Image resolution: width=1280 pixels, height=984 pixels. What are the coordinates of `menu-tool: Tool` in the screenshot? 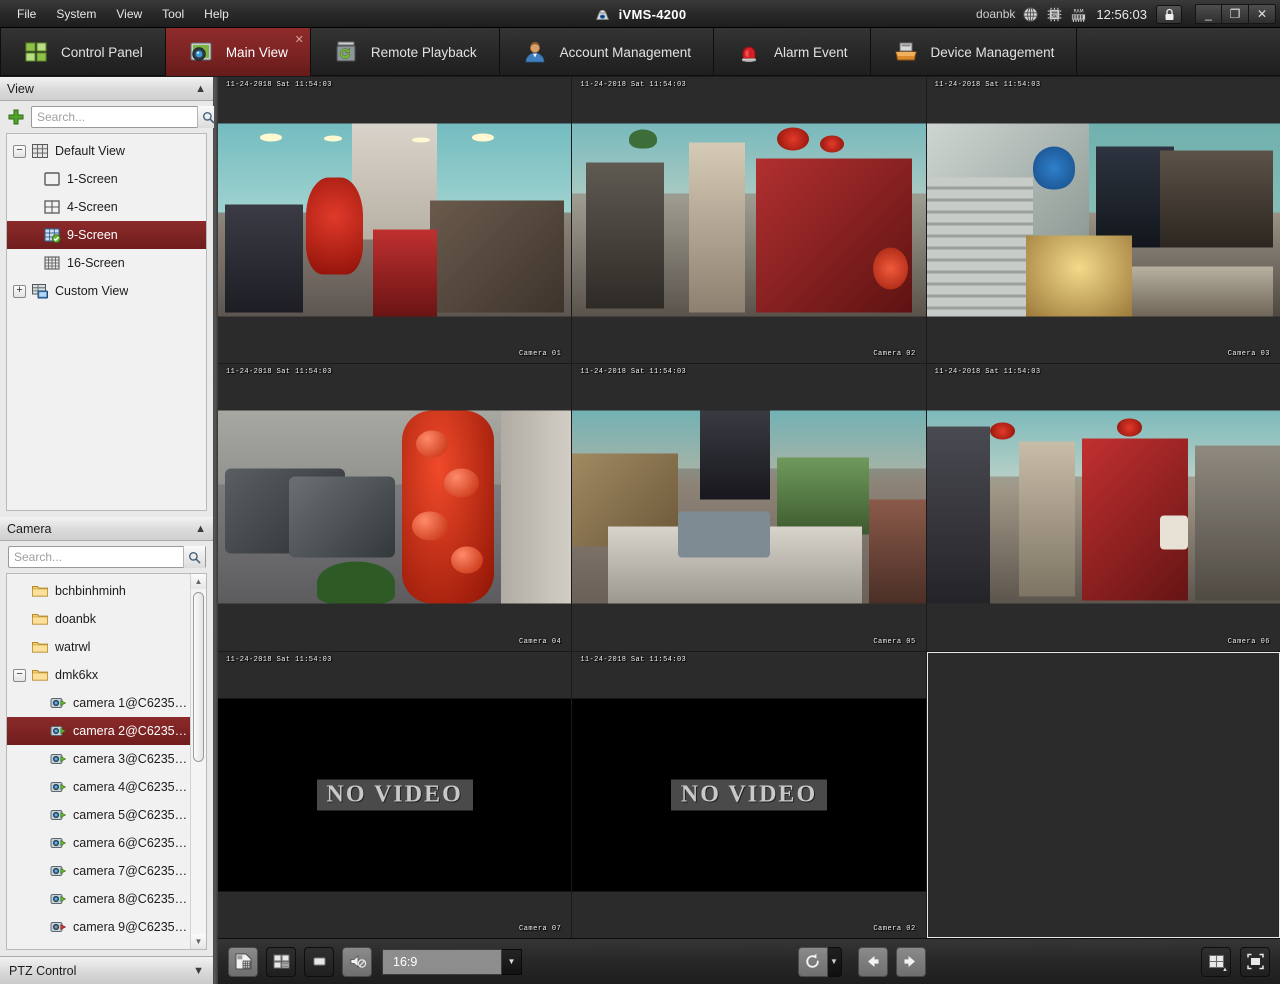 It's located at (173, 14).